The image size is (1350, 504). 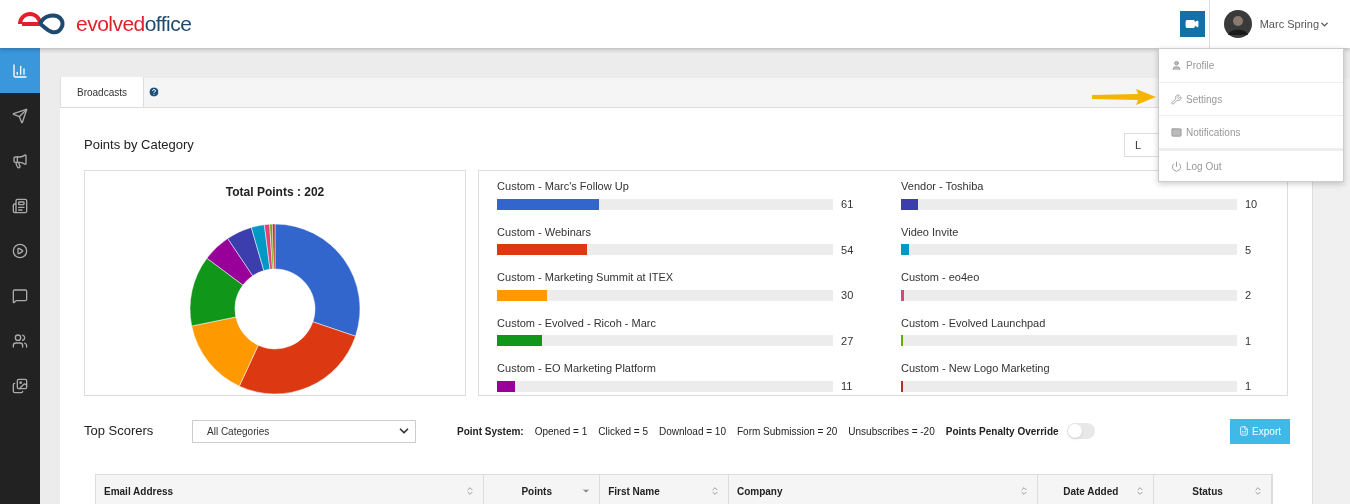 I want to click on user-menu-button: Marc Spring, so click(x=1294, y=24).